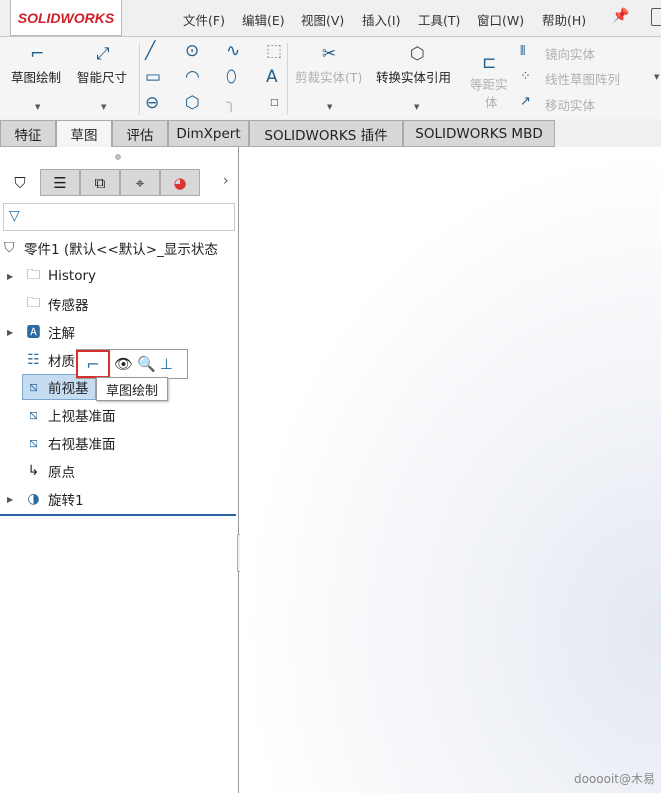 The image size is (661, 793). What do you see at coordinates (33, 333) in the screenshot?
I see `annotation-folder-icon: 🅰` at bounding box center [33, 333].